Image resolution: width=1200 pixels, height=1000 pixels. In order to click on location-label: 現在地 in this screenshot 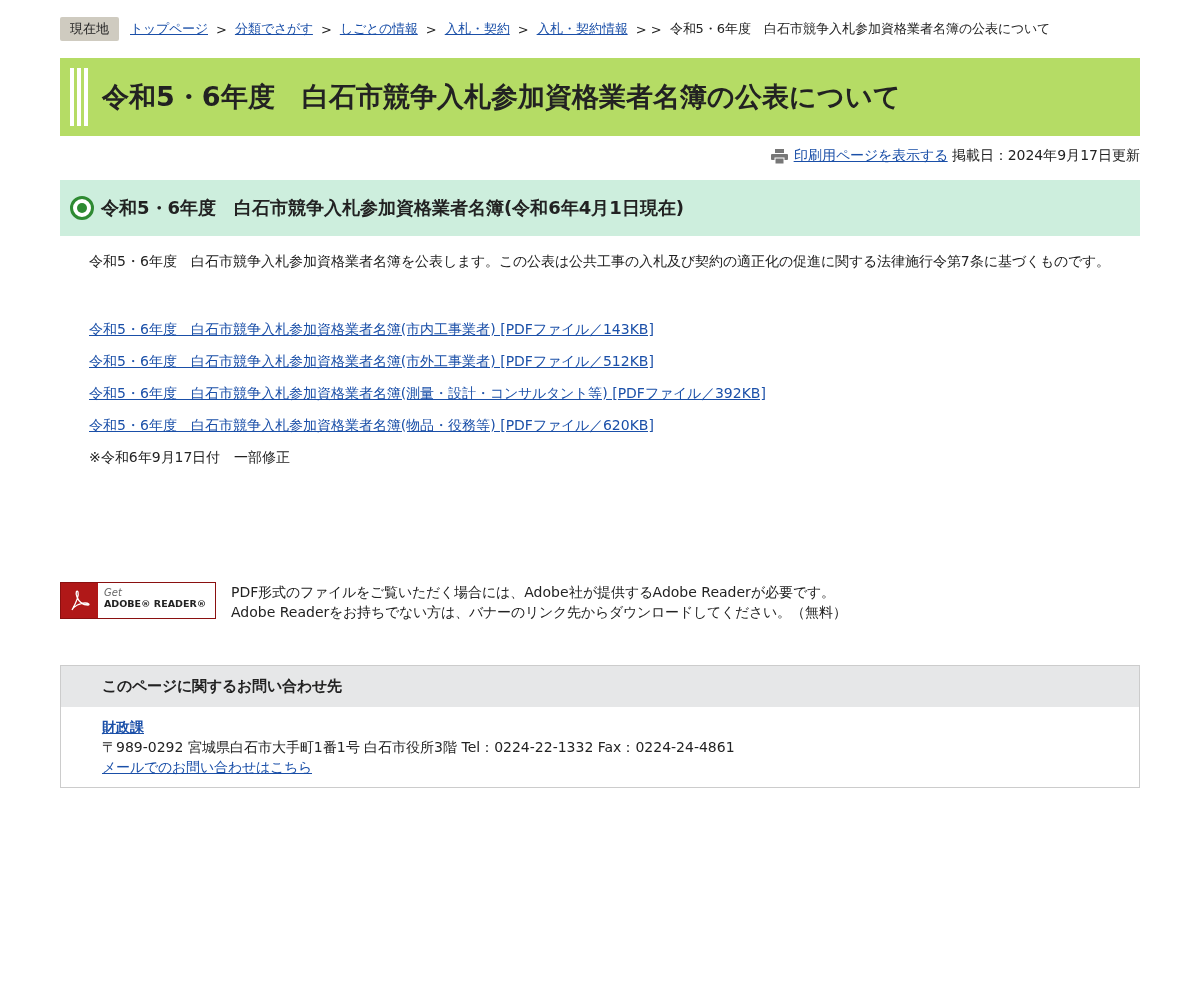, I will do `click(89, 29)`.